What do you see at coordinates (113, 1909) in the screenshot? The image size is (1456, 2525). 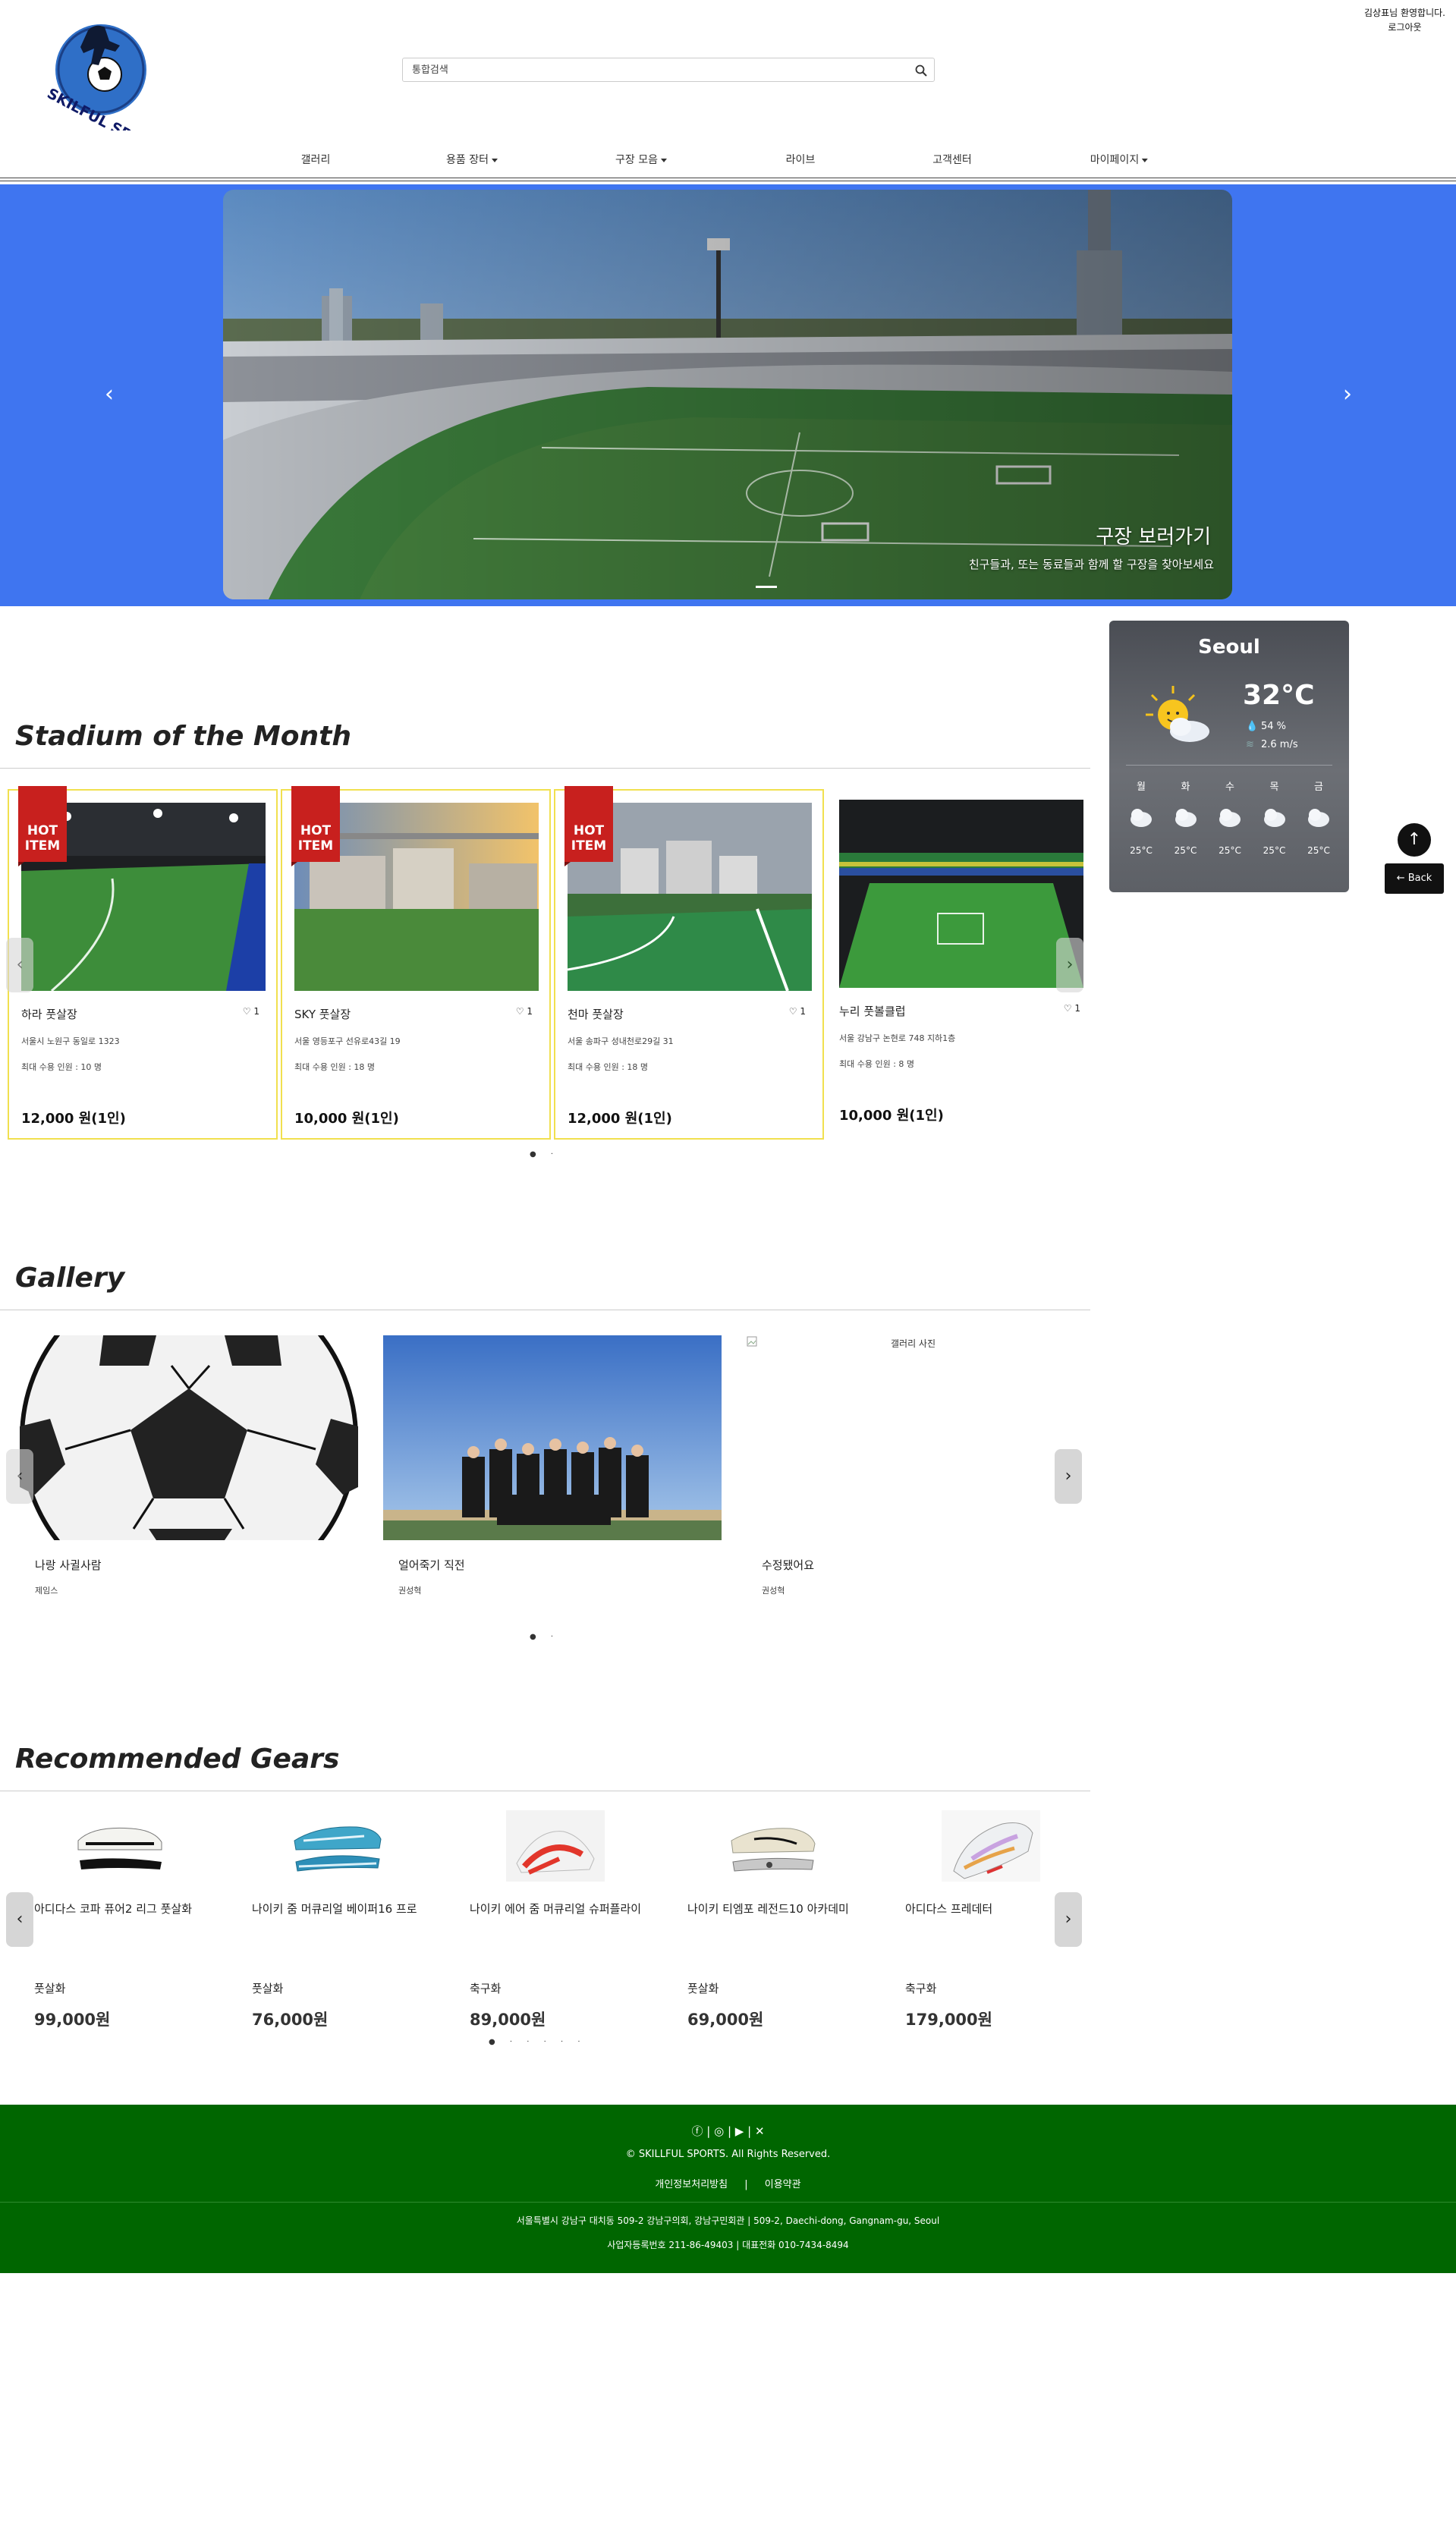 I see `gear-name: 아디다스 코파 퓨어2 리그 풋살화` at bounding box center [113, 1909].